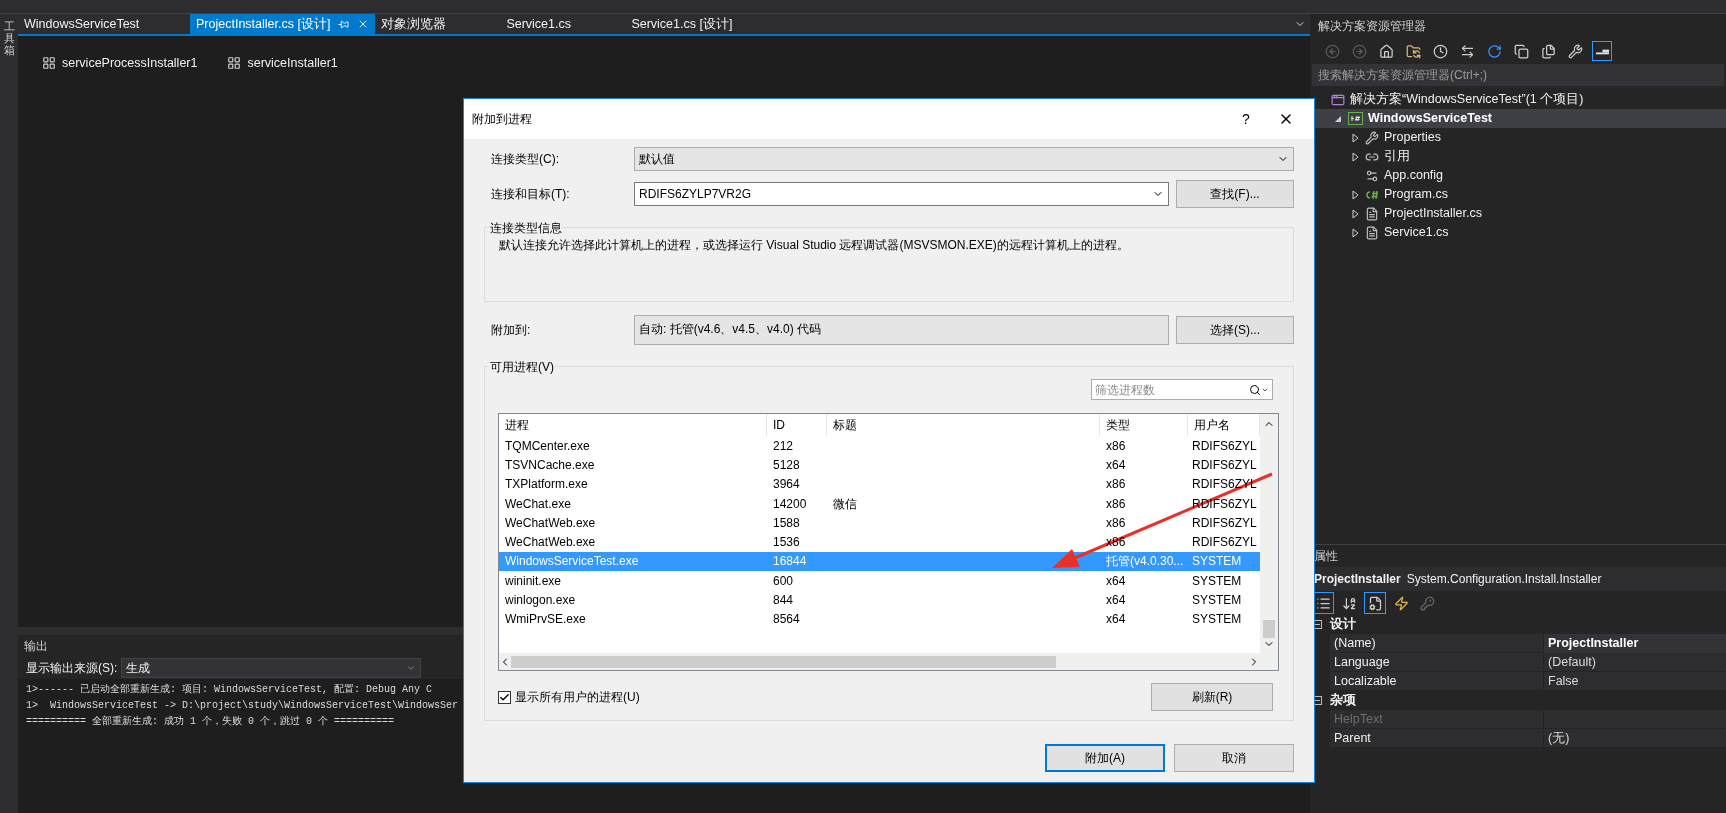 This screenshot has height=813, width=1726. I want to click on editor-tab: ProjectInstaller.cs [设计], so click(283, 24).